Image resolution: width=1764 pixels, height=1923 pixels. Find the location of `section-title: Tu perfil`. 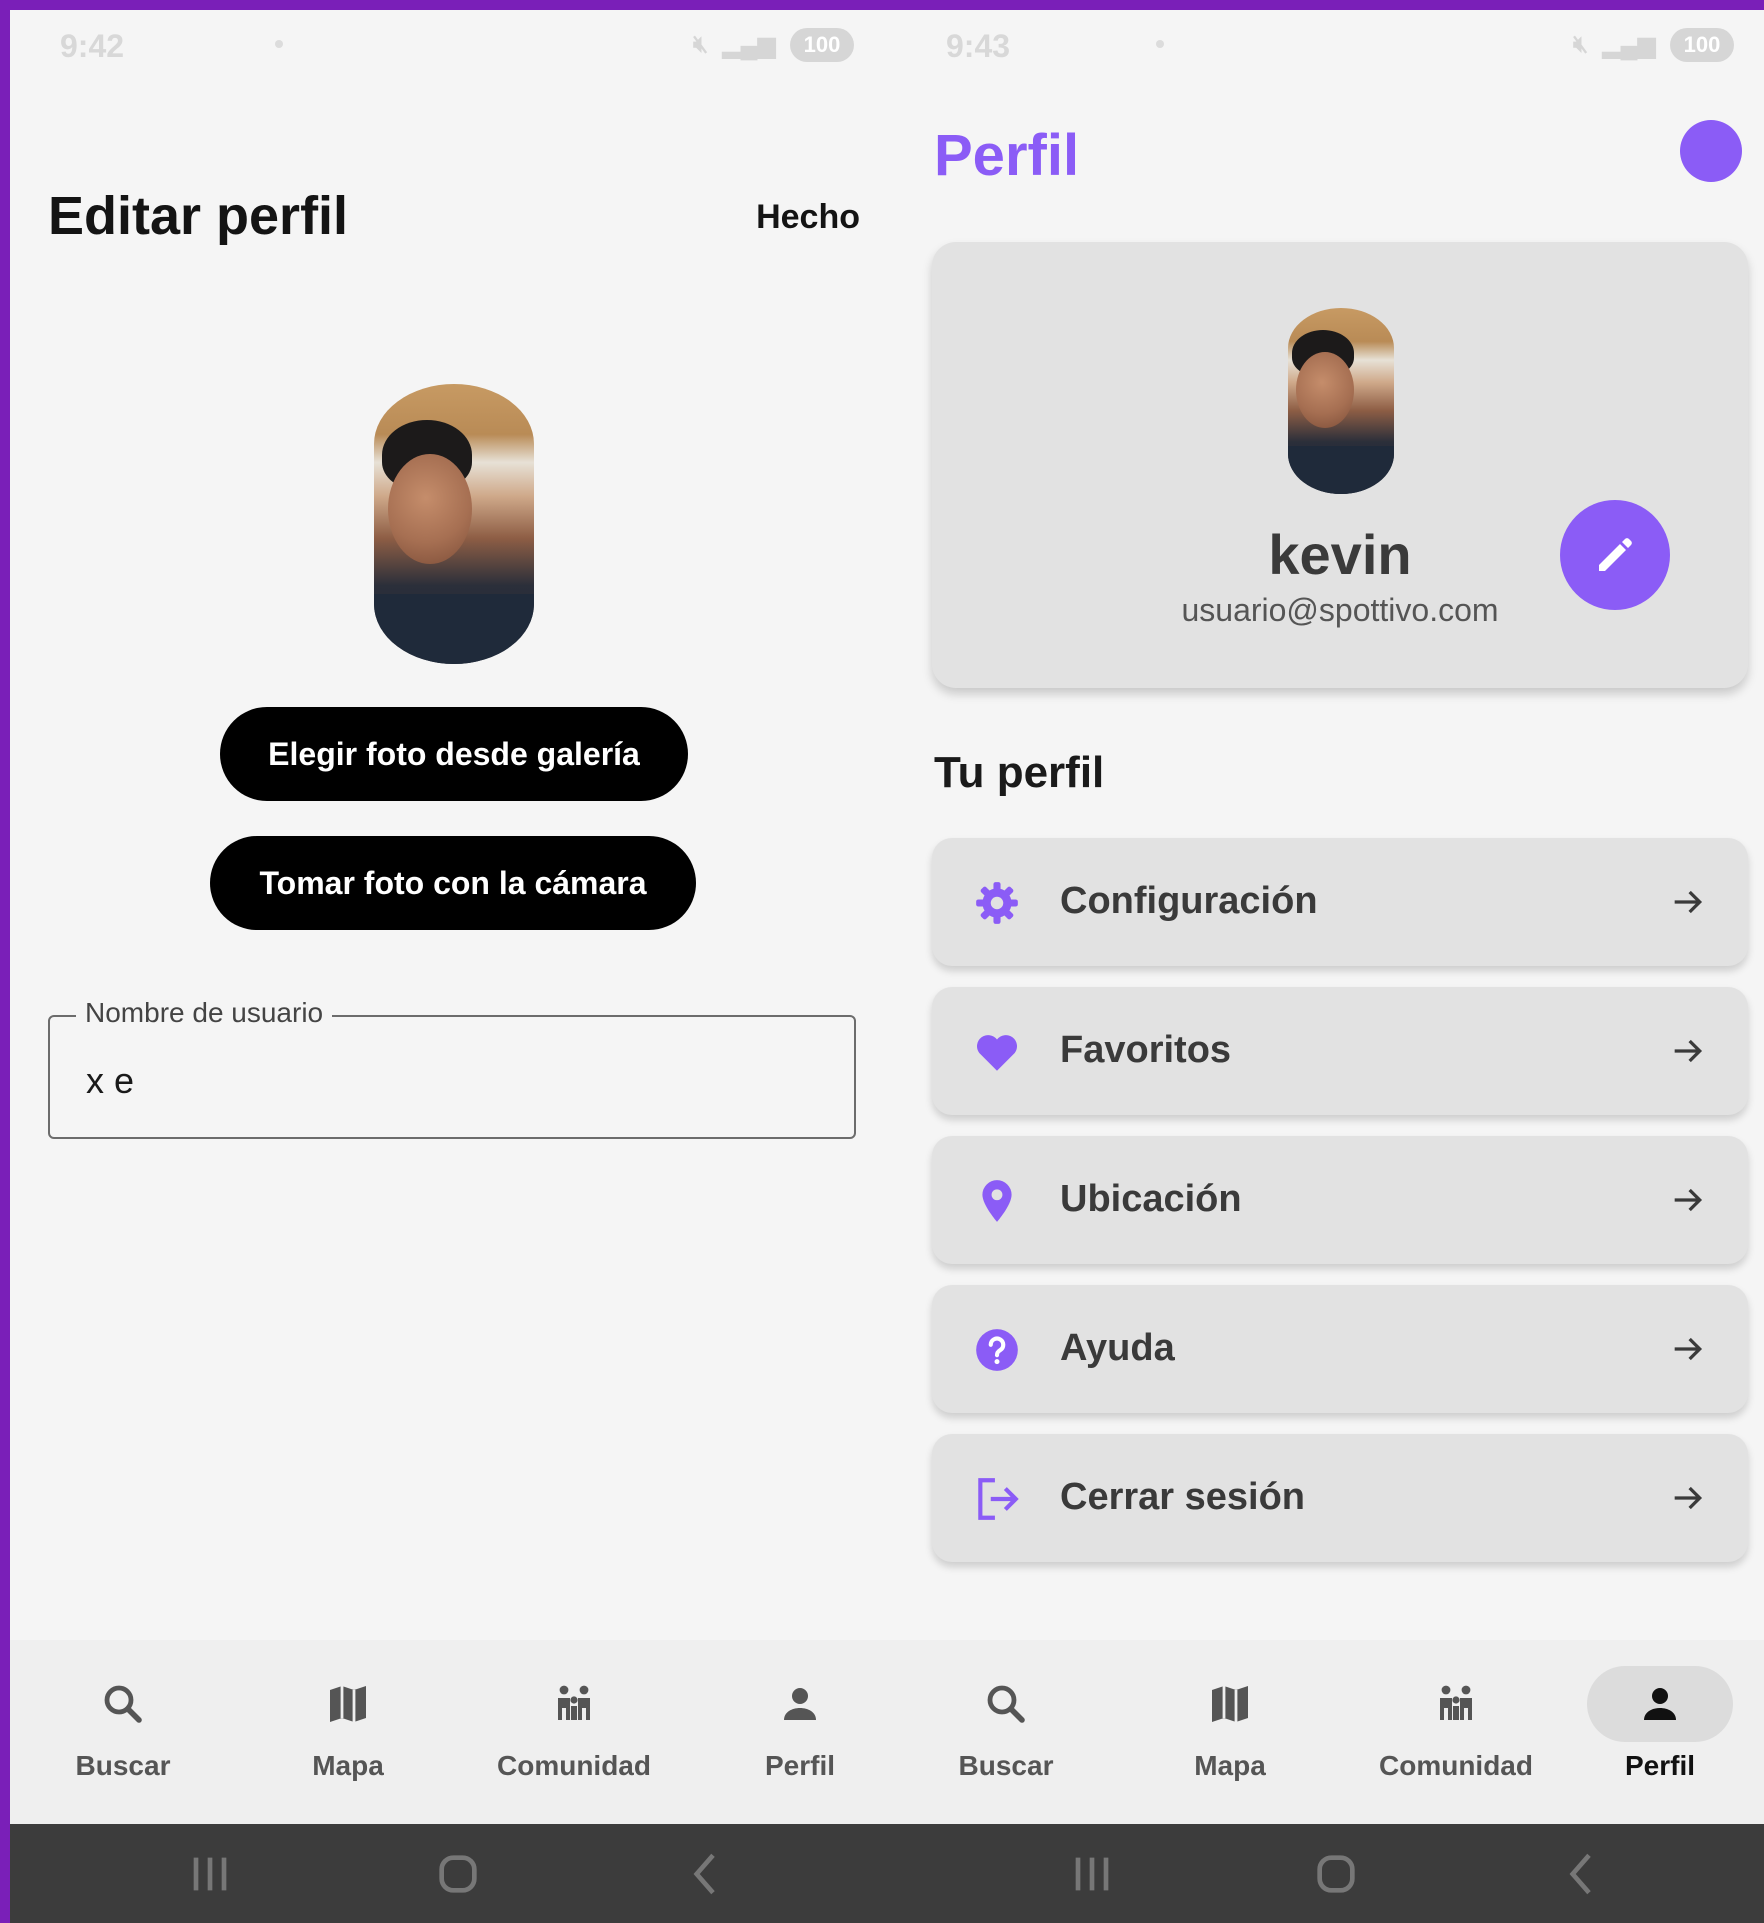

section-title: Tu perfil is located at coordinates (1019, 772).